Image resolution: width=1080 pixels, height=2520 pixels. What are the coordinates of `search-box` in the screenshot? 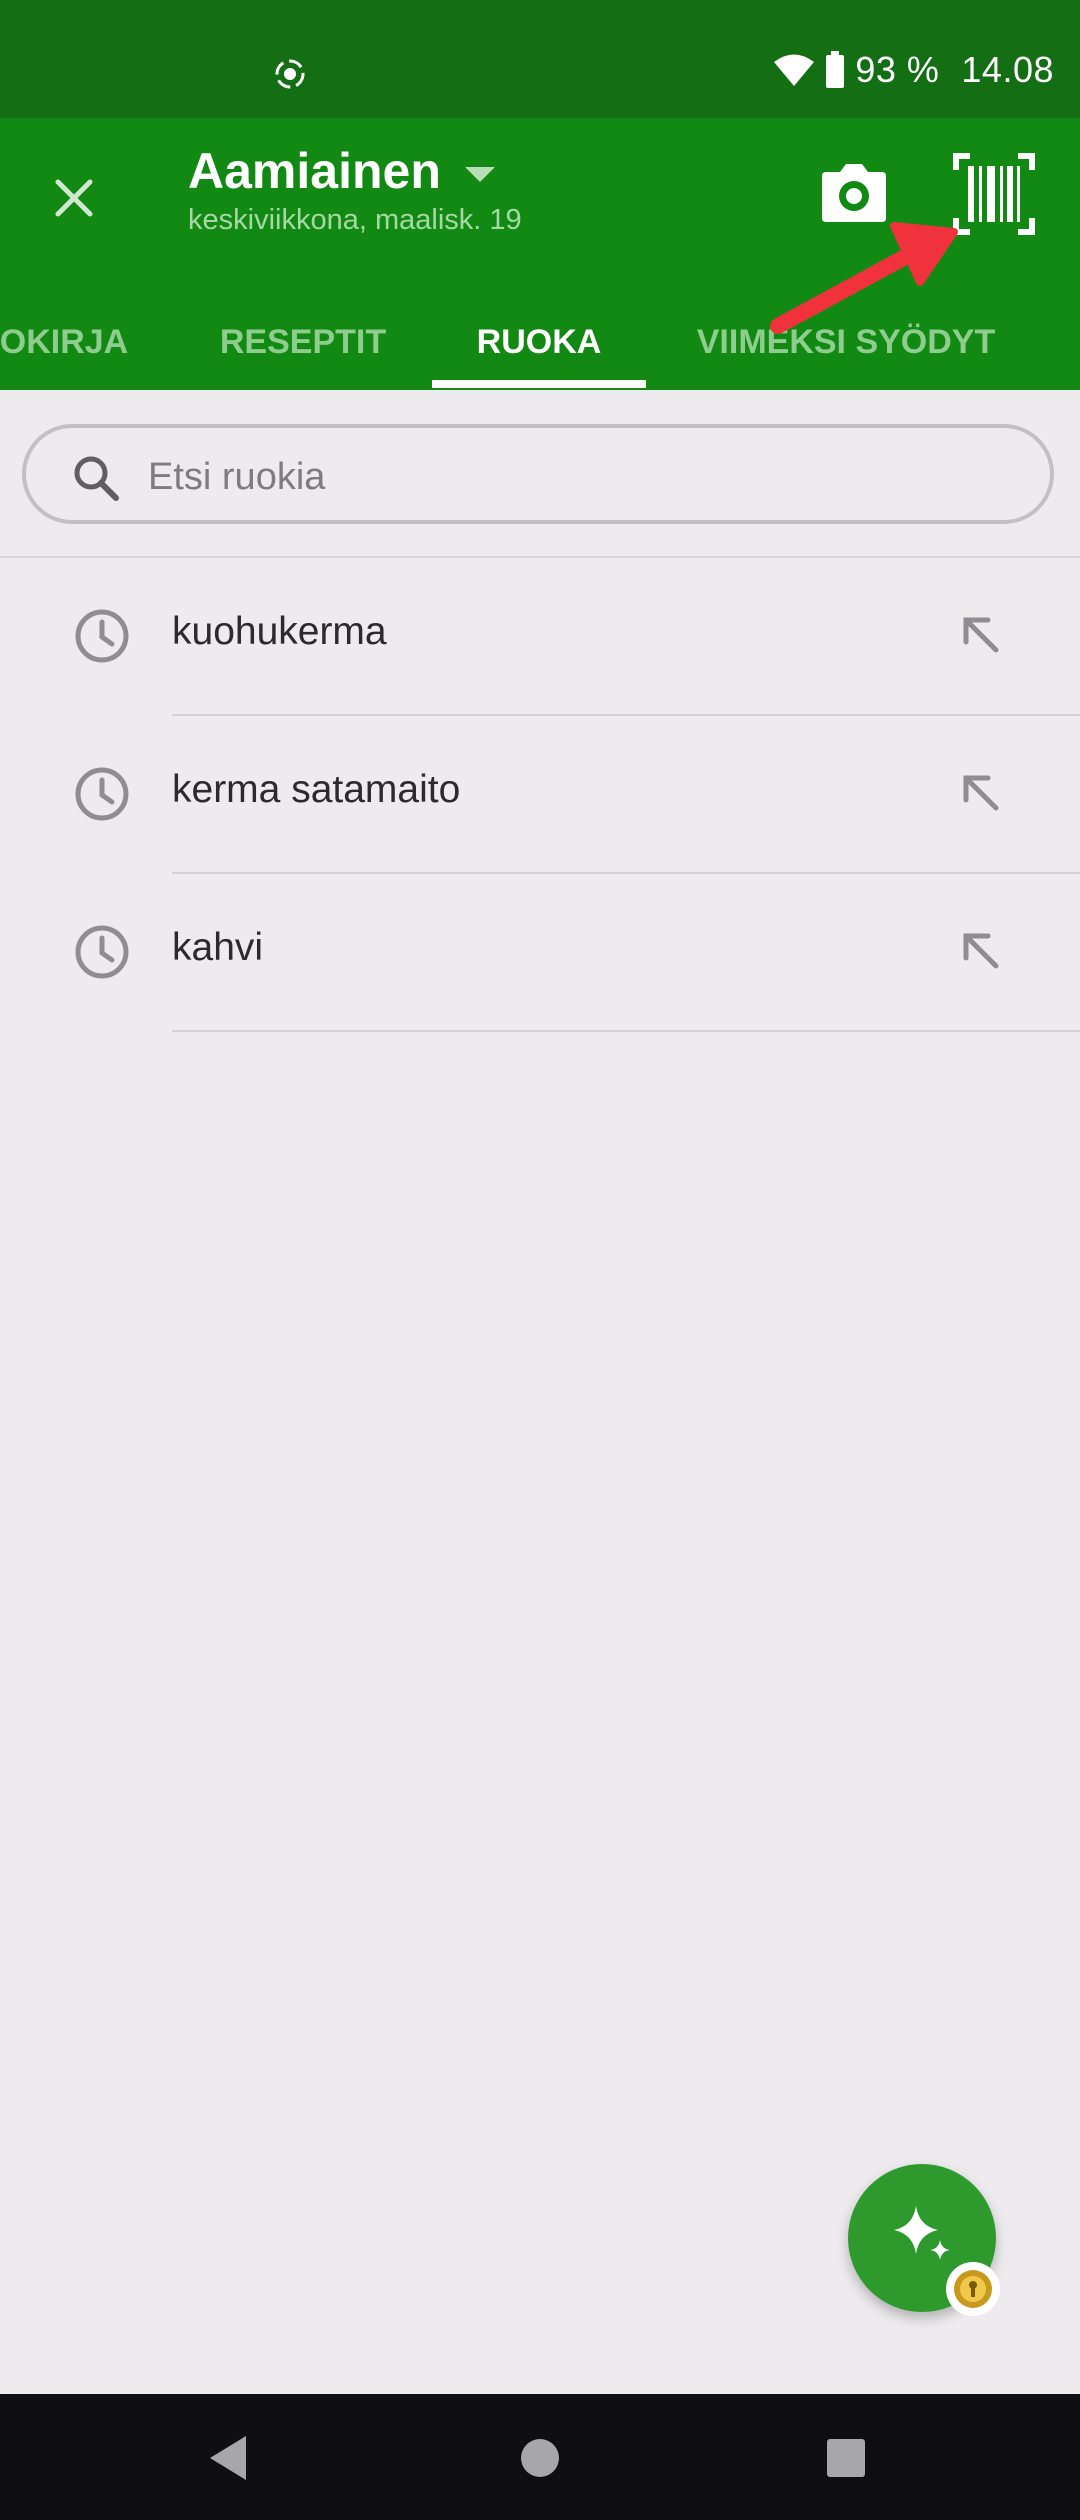 It's located at (538, 474).